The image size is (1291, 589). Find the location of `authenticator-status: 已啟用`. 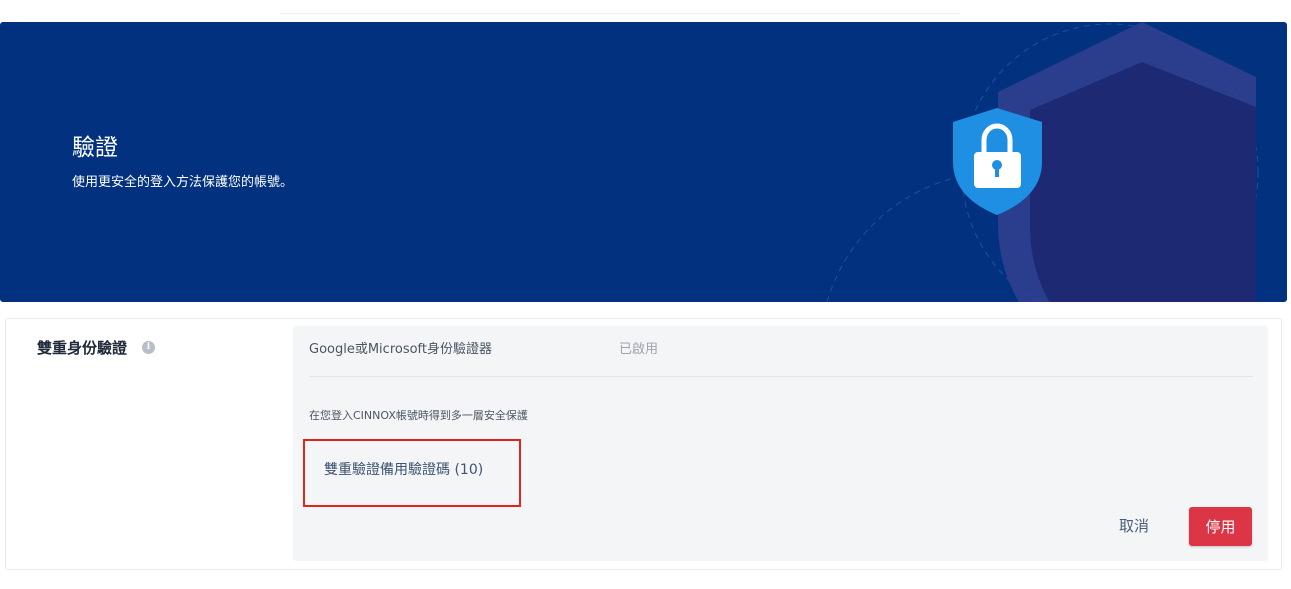

authenticator-status: 已啟用 is located at coordinates (639, 349).